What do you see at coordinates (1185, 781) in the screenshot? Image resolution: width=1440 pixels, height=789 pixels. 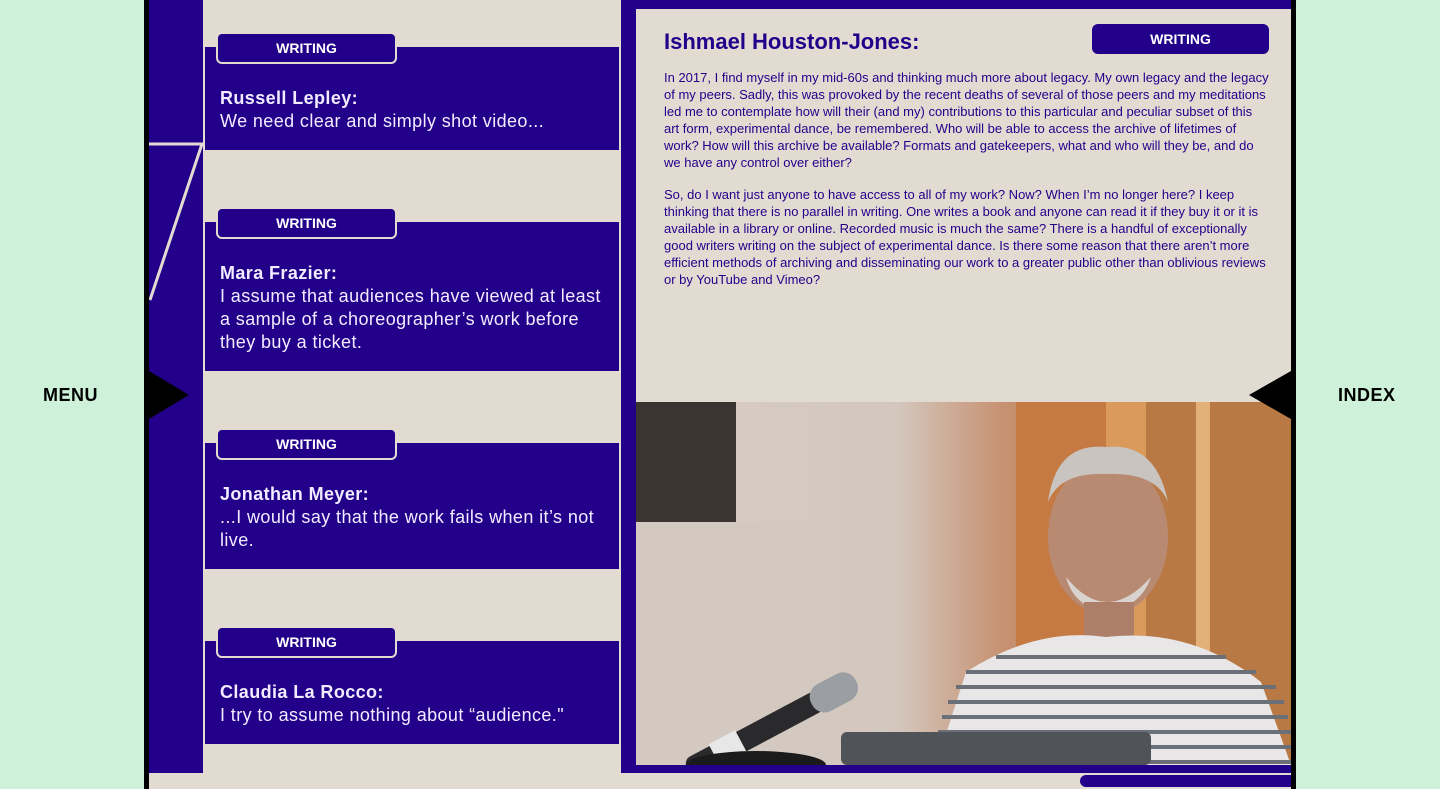 I see `scroll-indicator` at bounding box center [1185, 781].